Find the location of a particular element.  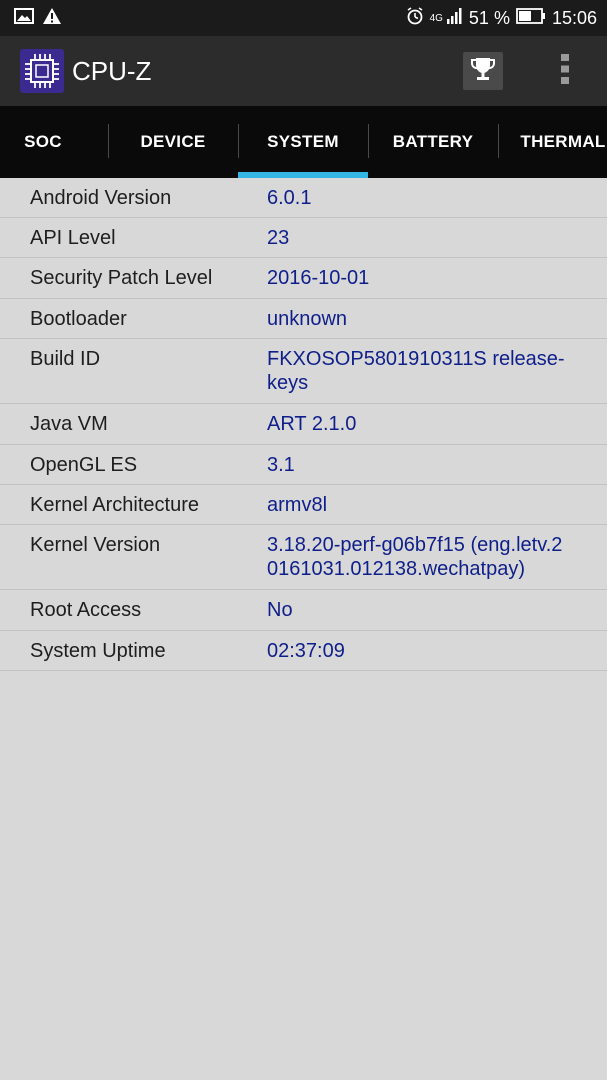

info-value: unknown is located at coordinates (307, 319).